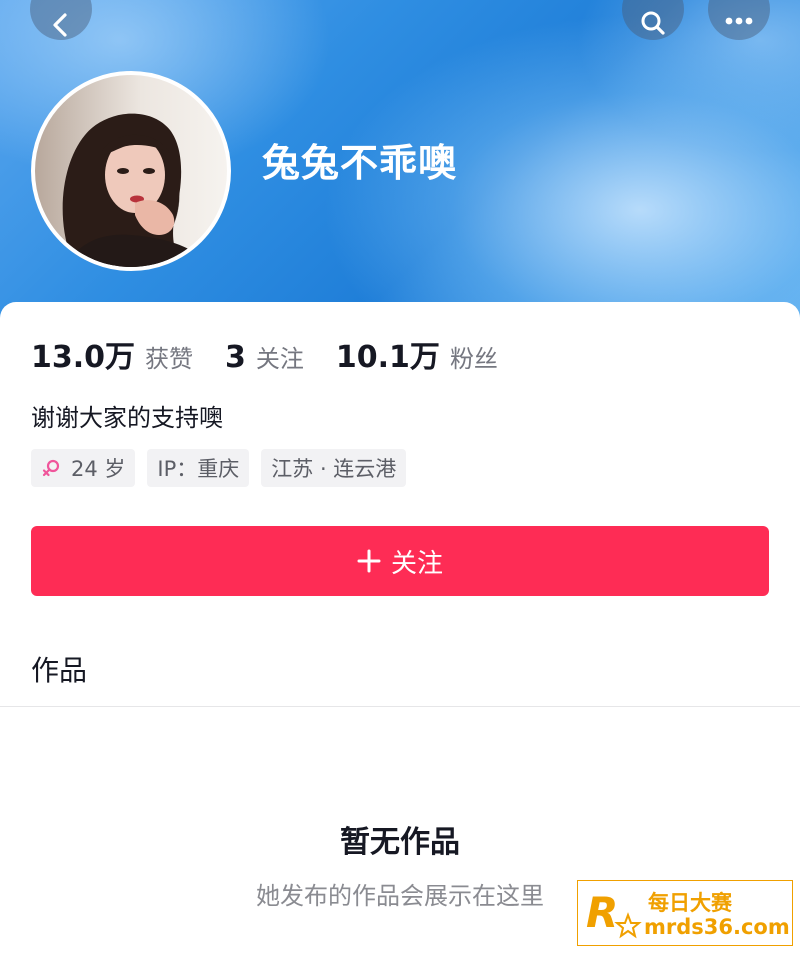 The height and width of the screenshot is (953, 800). What do you see at coordinates (387, 357) in the screenshot?
I see `stat-followers-value: 10.1万` at bounding box center [387, 357].